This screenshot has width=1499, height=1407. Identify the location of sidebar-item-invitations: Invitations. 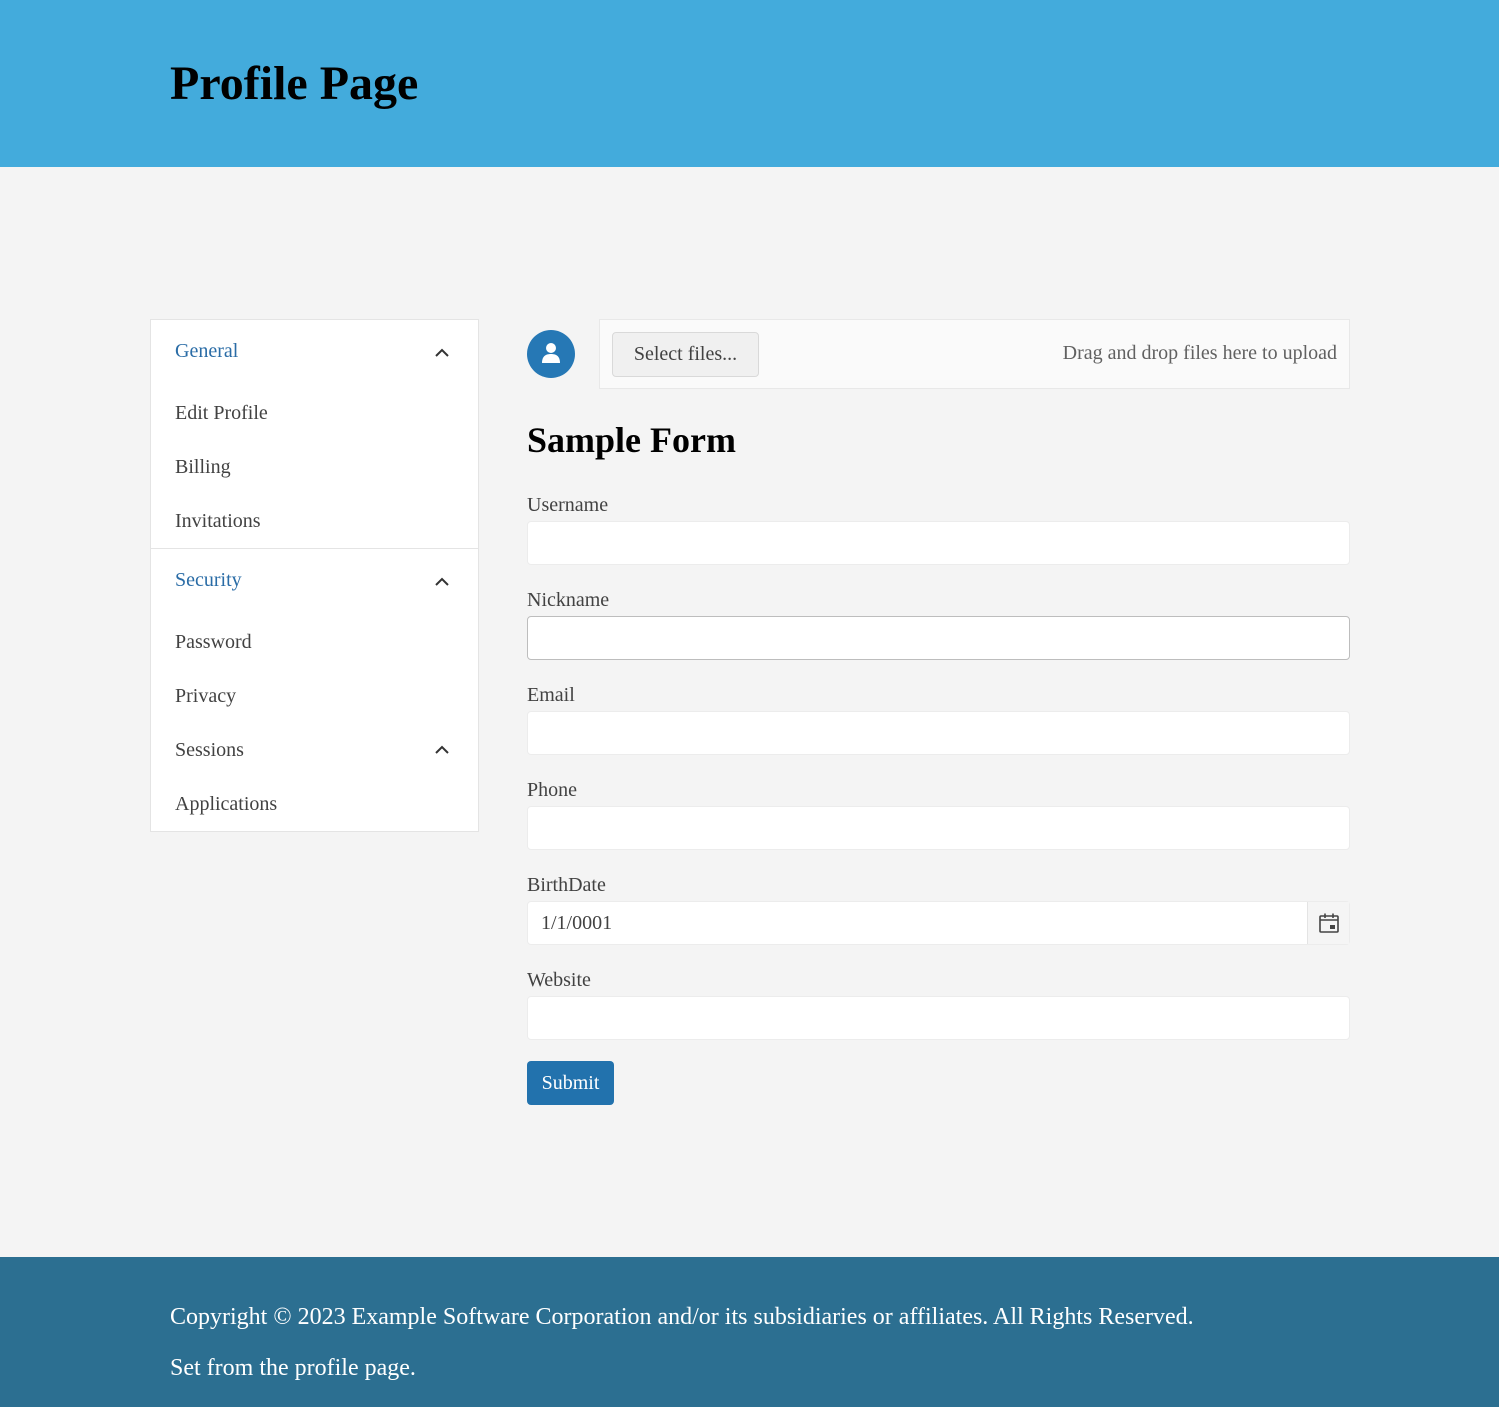
(314, 522).